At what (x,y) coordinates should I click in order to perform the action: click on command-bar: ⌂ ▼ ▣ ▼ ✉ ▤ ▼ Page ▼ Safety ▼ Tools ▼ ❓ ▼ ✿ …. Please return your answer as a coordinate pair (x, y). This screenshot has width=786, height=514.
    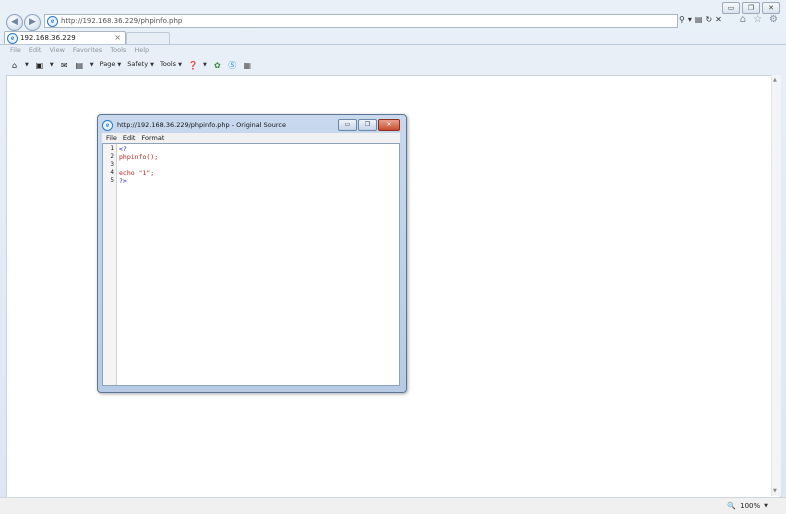
    Looking at the image, I should click on (131, 65).